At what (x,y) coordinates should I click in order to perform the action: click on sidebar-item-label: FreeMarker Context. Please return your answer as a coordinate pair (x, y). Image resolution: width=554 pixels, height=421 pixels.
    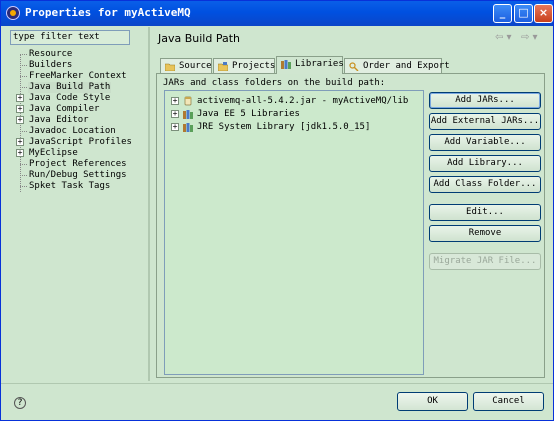
    Looking at the image, I should click on (78, 76).